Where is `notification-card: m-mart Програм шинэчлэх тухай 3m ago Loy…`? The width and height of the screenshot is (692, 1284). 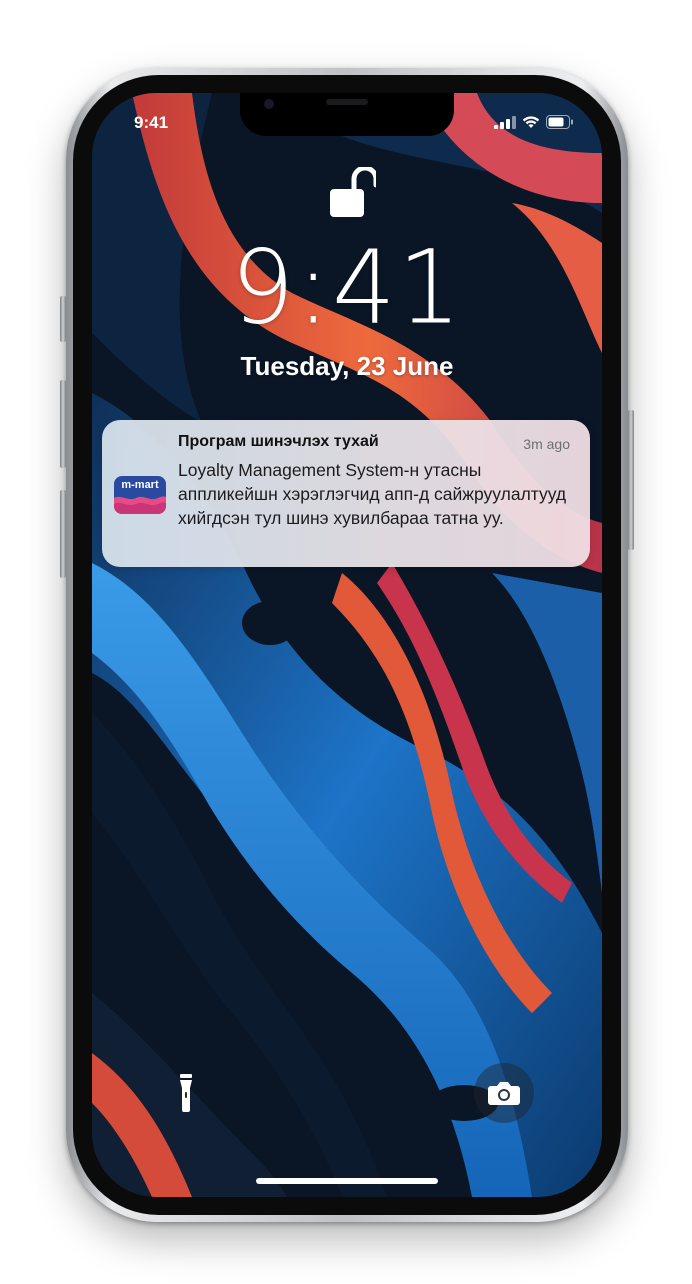 notification-card: m-mart Програм шинэчлэх тухай 3m ago Loy… is located at coordinates (346, 493).